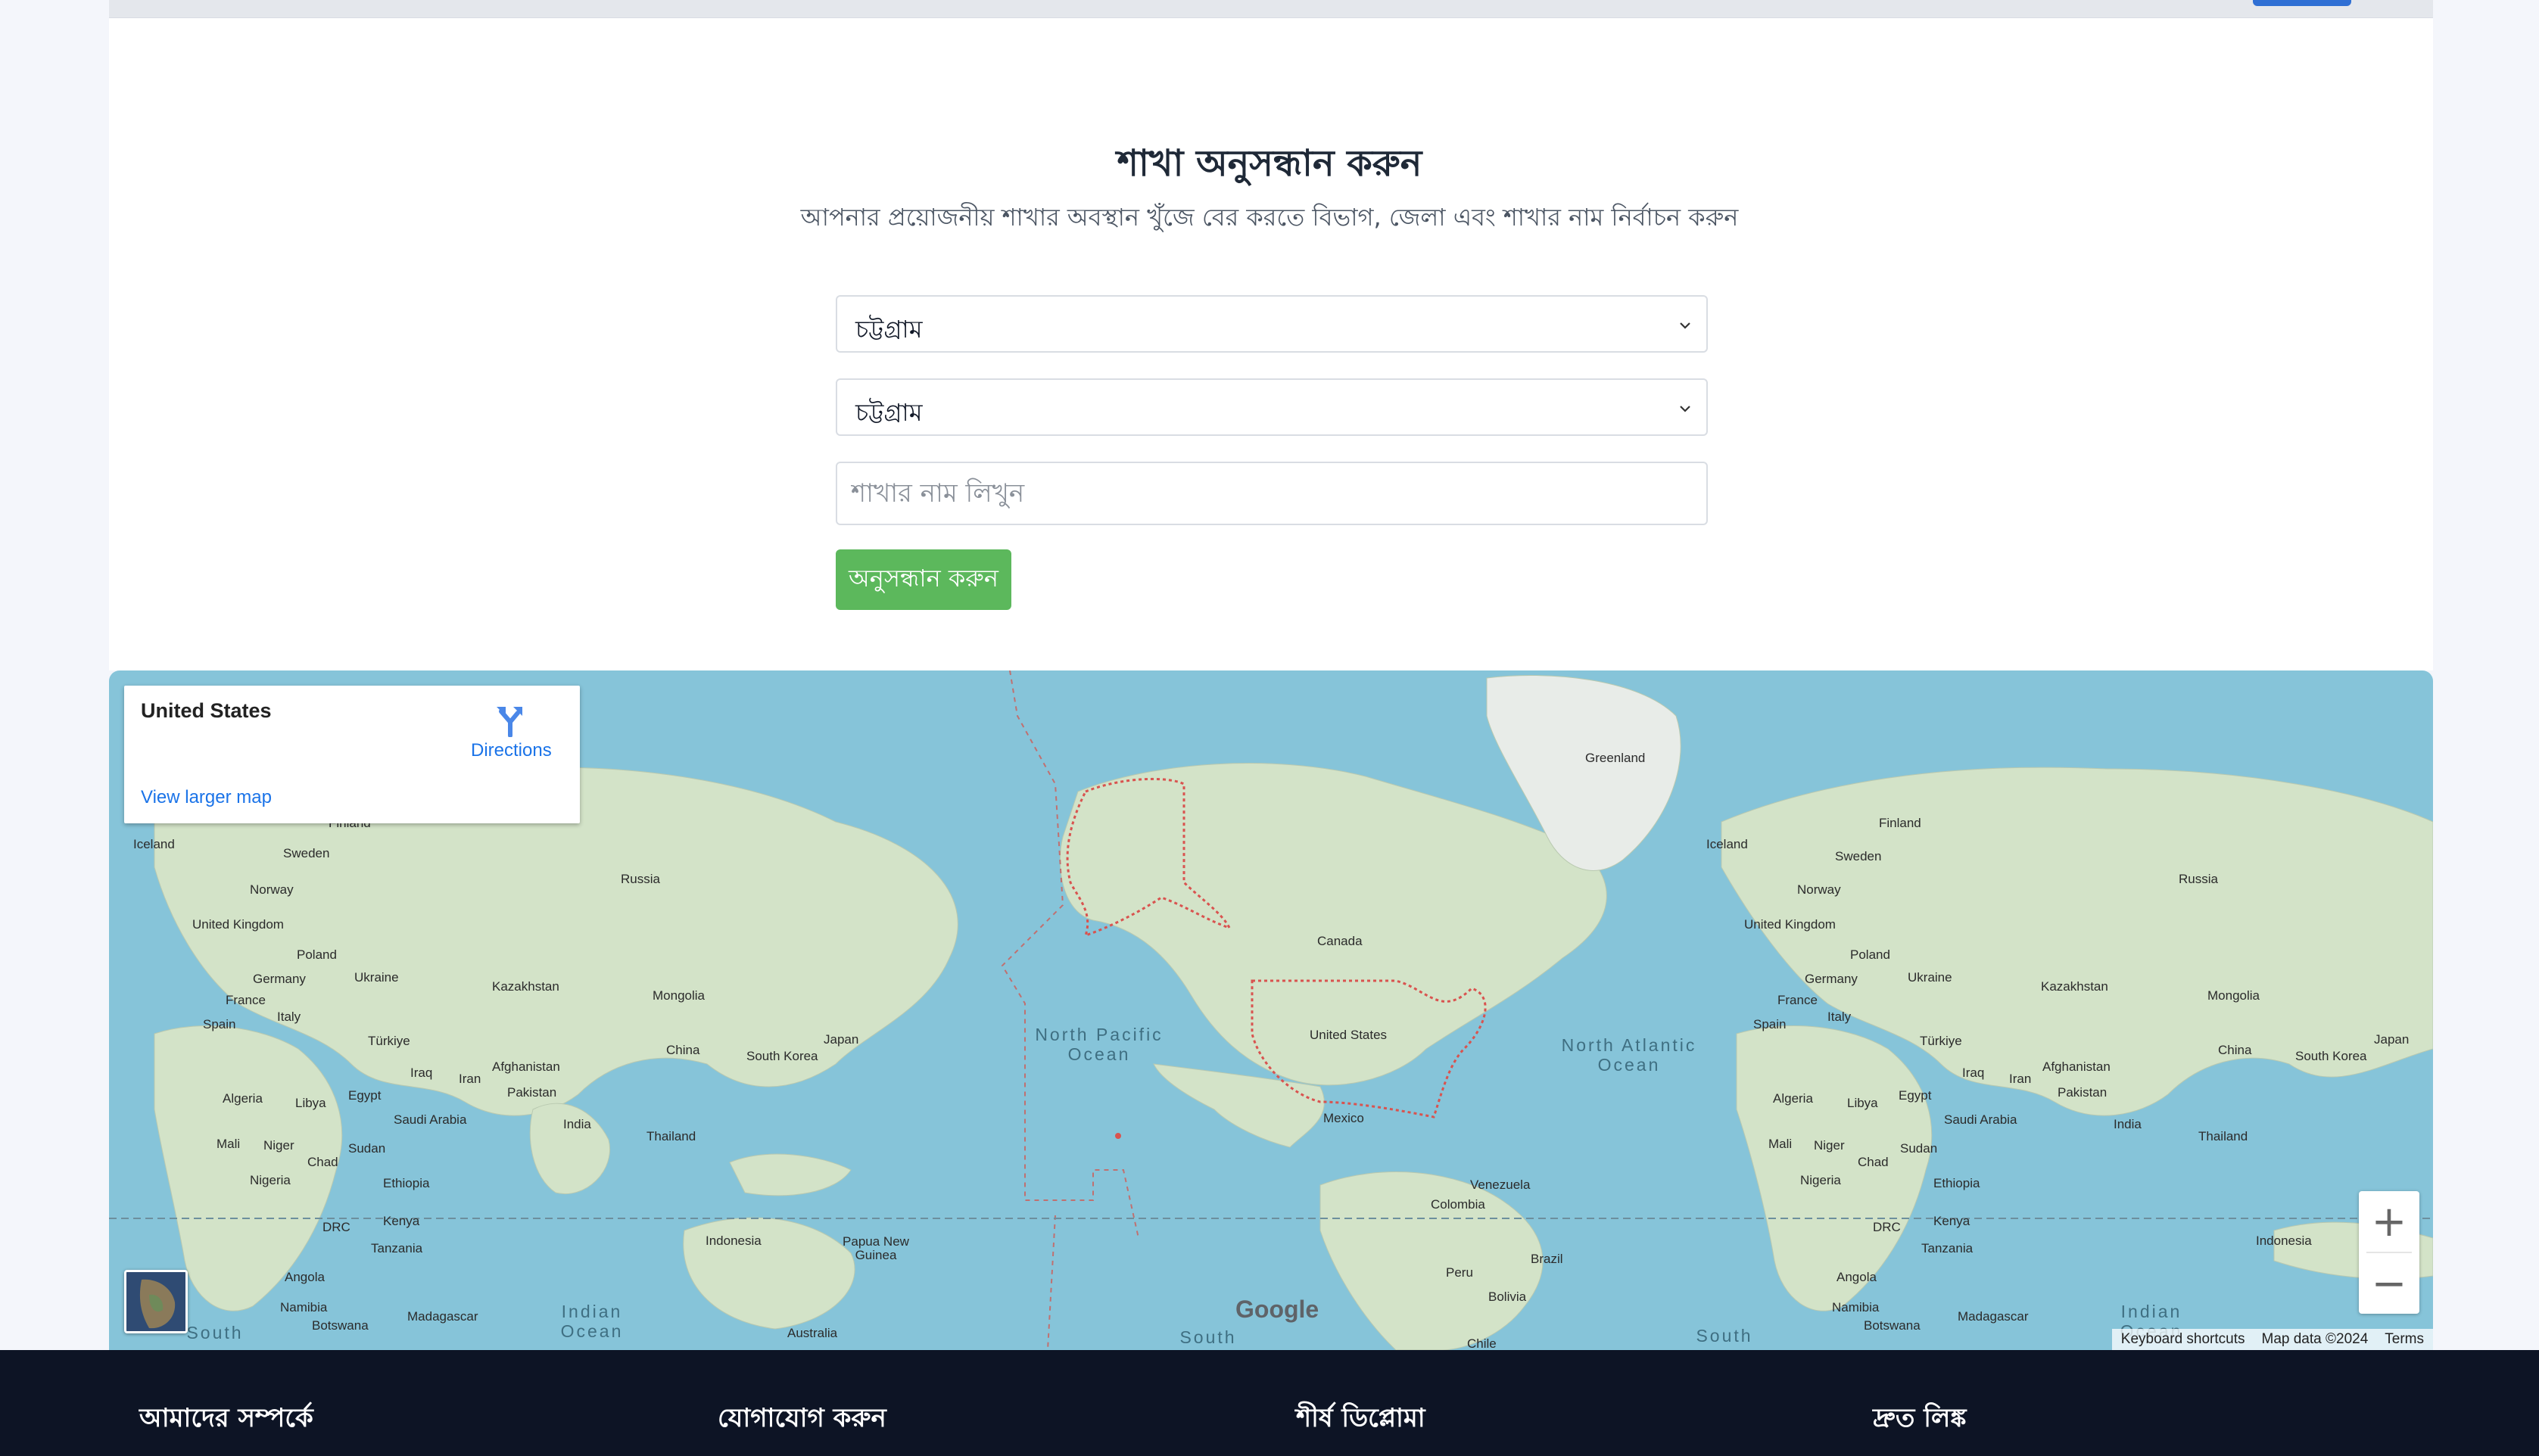  What do you see at coordinates (1349, 1035) in the screenshot?
I see `map-label: United States` at bounding box center [1349, 1035].